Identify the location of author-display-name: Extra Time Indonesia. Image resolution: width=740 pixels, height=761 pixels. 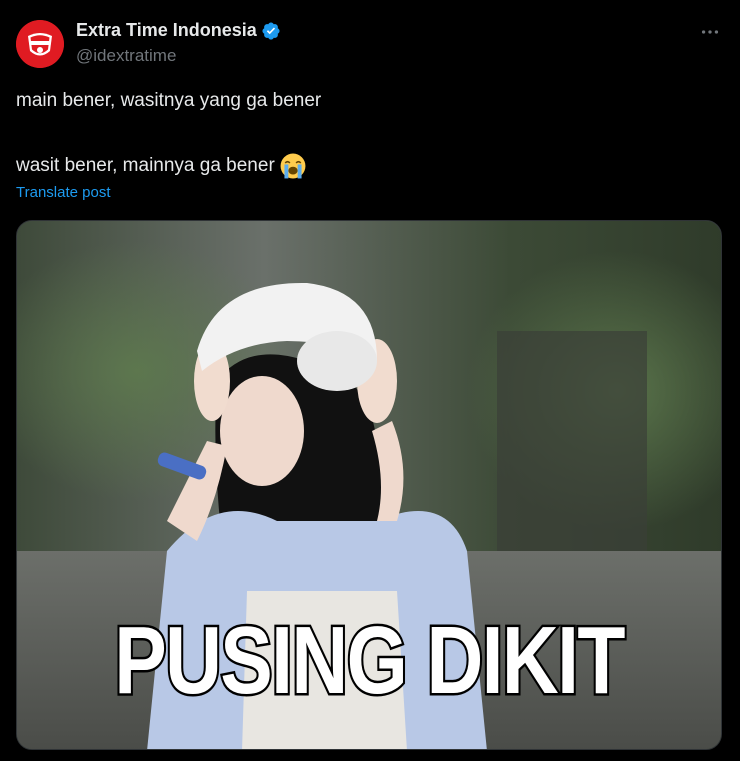
(166, 30).